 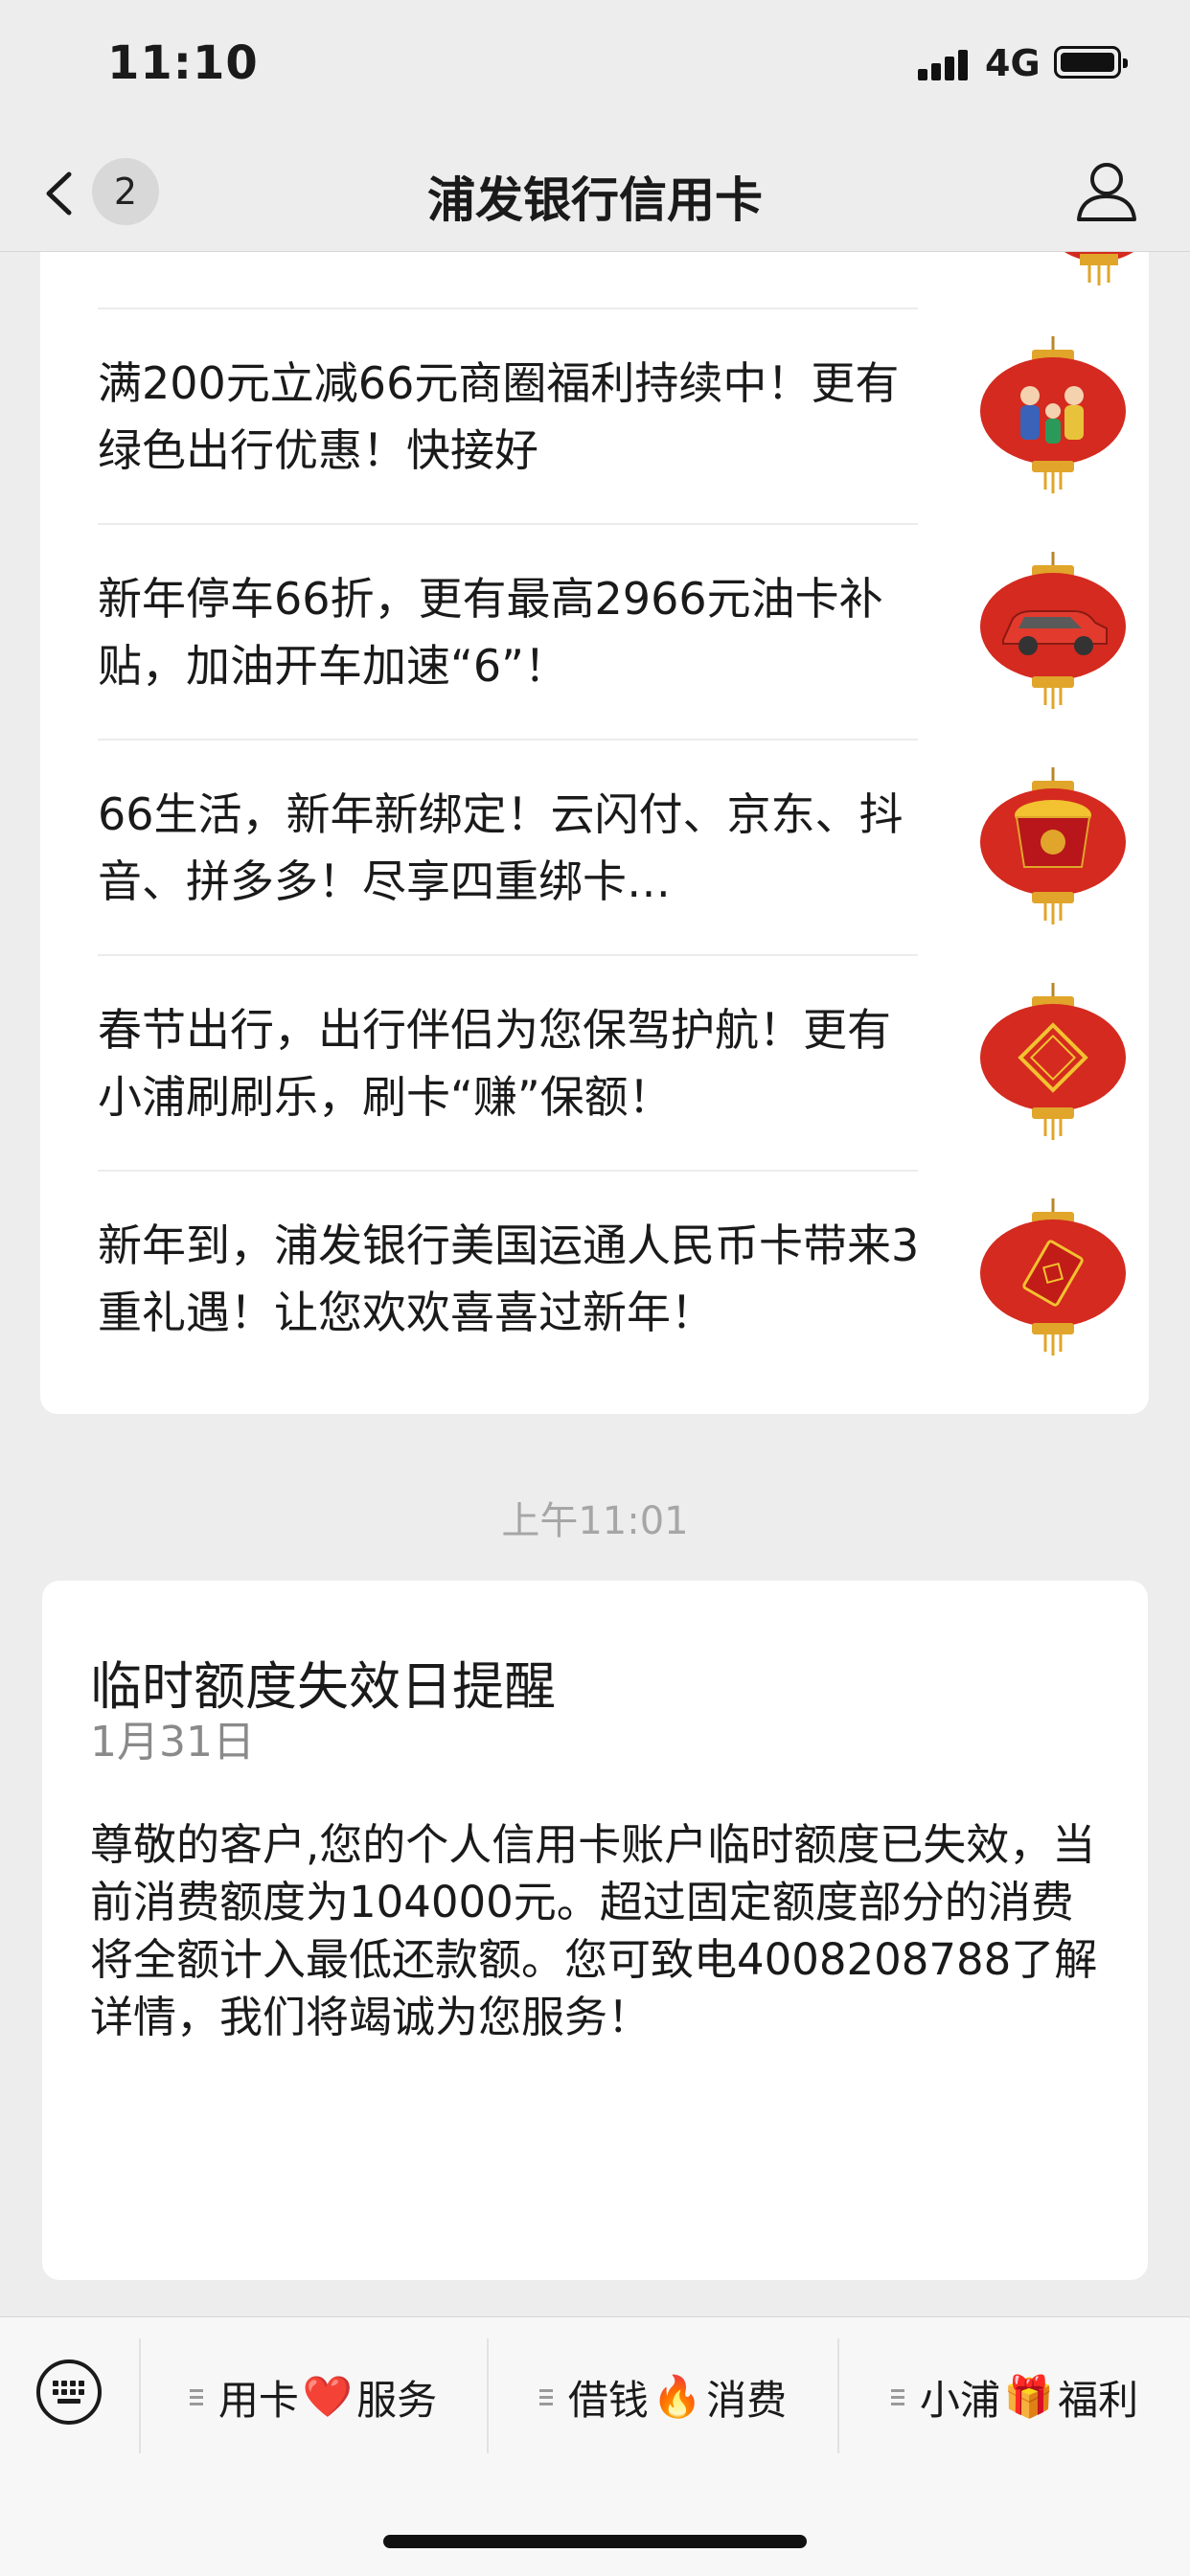 I want to click on keyboard-icon, so click(x=69, y=2392).